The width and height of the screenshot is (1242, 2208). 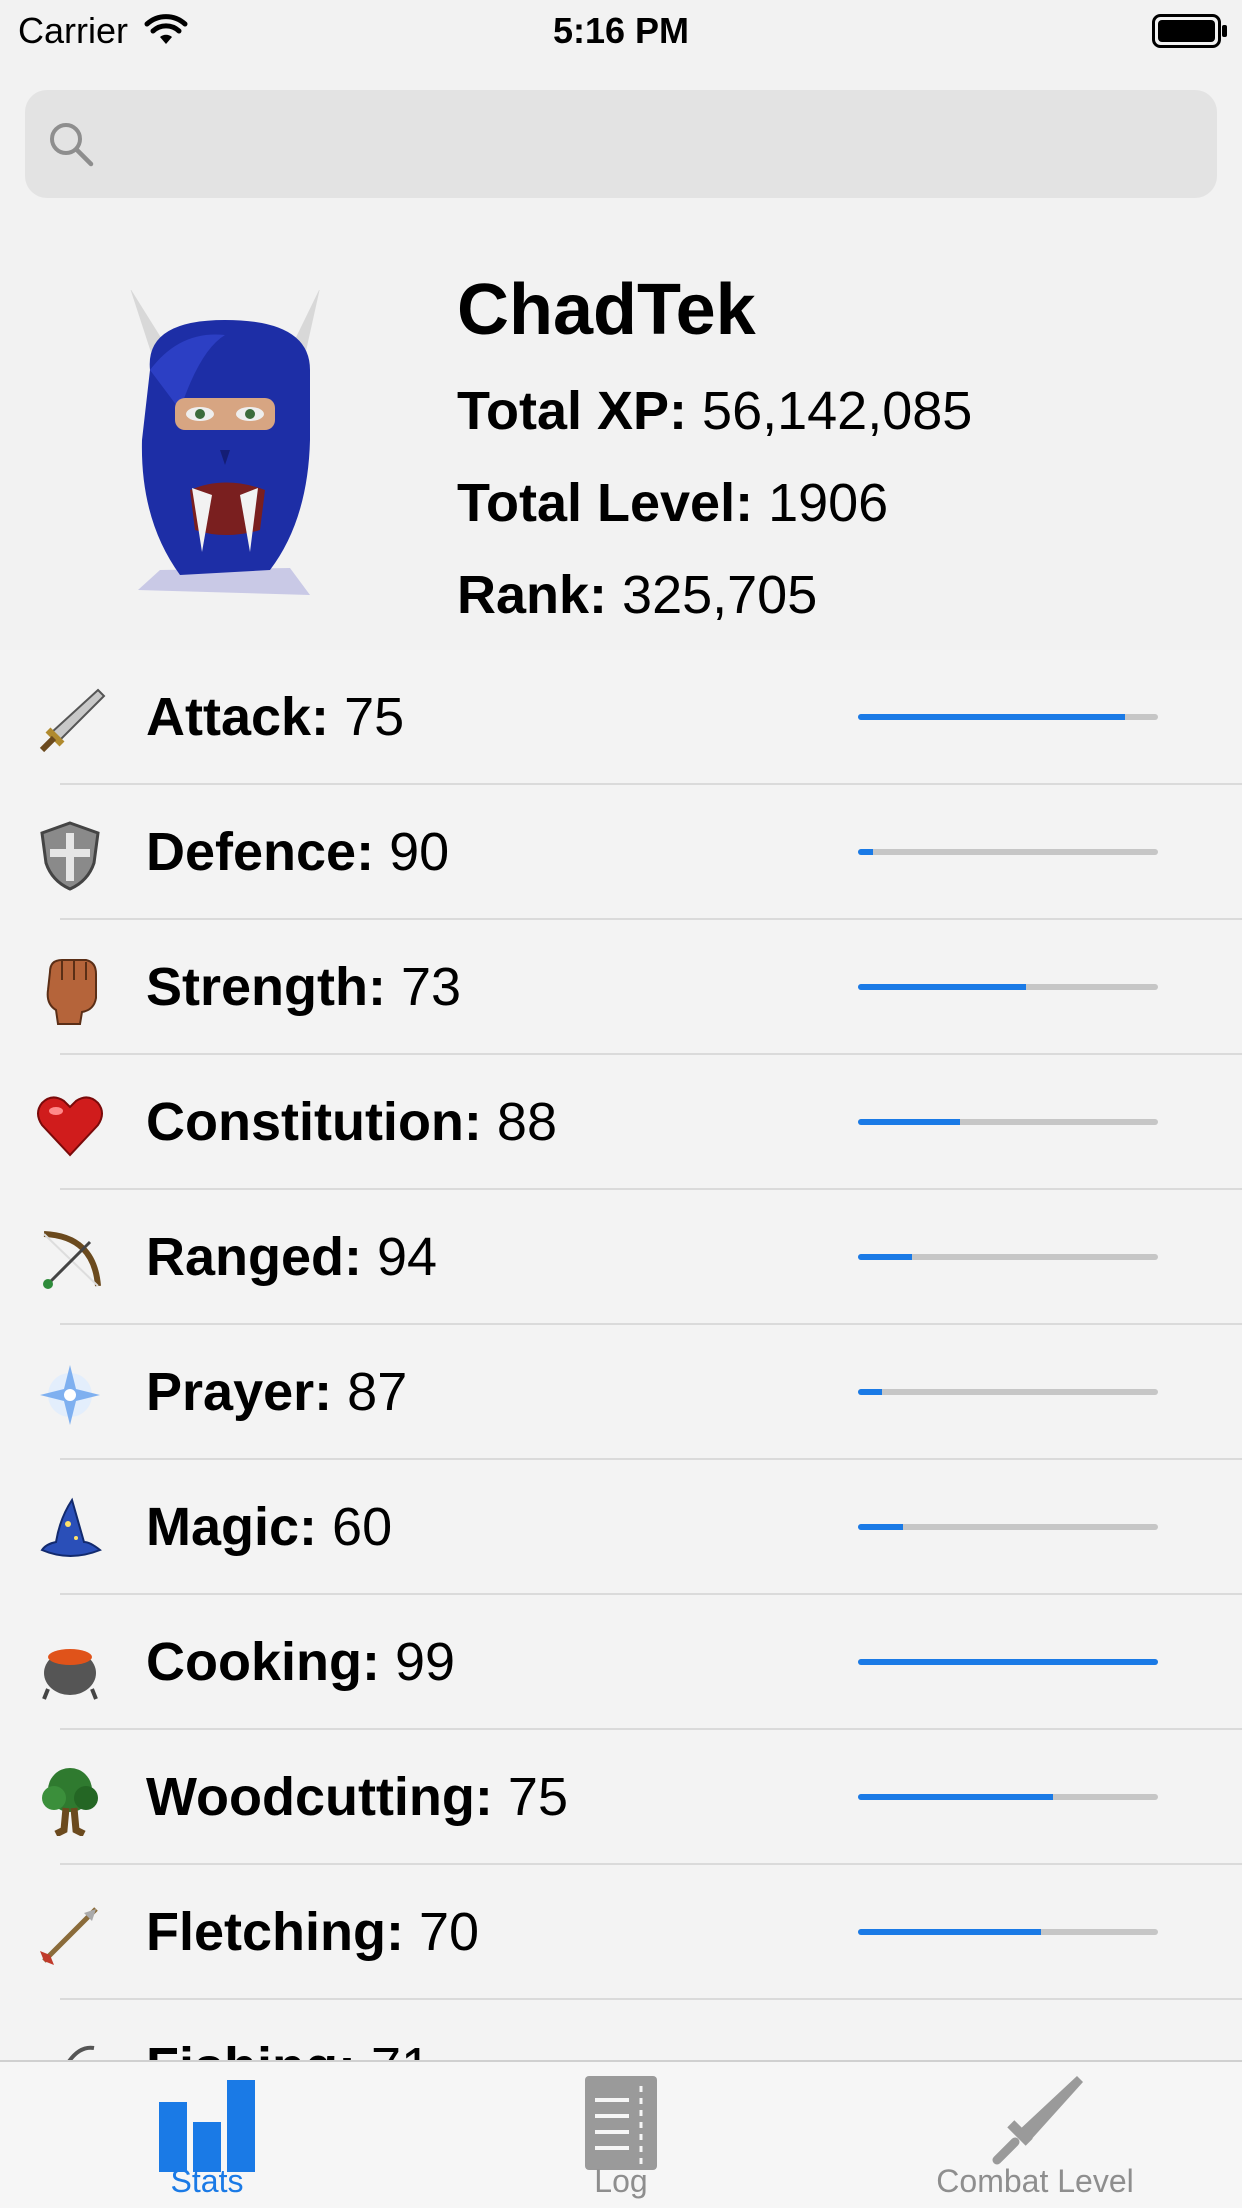 What do you see at coordinates (656, 144) in the screenshot?
I see `search-input` at bounding box center [656, 144].